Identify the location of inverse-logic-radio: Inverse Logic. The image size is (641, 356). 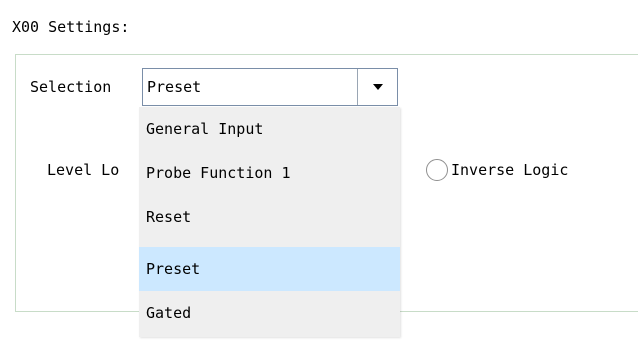
(497, 170).